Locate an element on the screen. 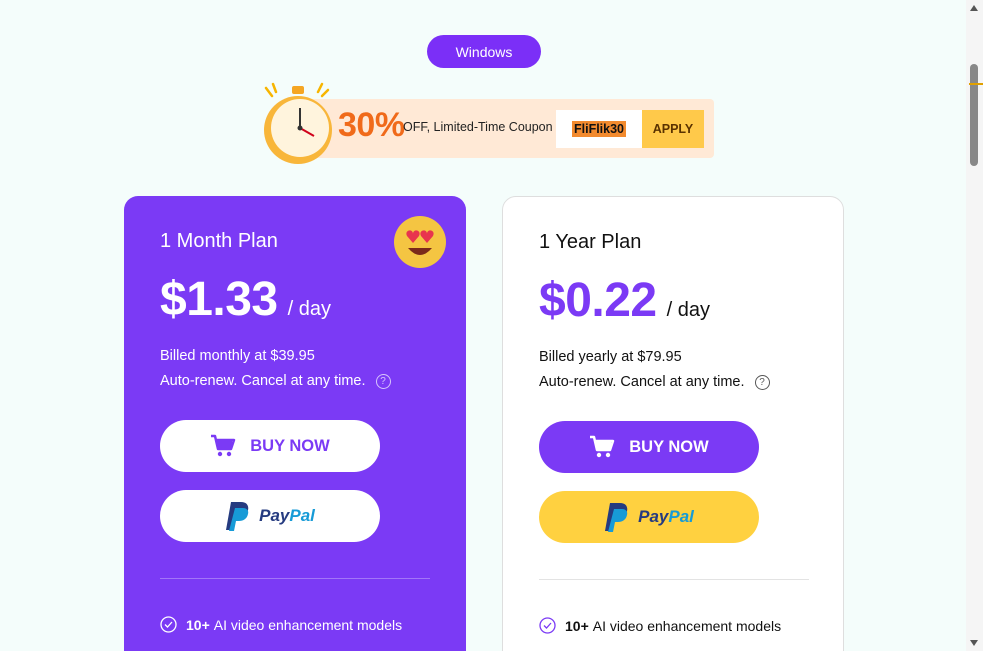 This screenshot has height=651, width=983. billing-info: Billed monthly at $39.95 is located at coordinates (237, 356).